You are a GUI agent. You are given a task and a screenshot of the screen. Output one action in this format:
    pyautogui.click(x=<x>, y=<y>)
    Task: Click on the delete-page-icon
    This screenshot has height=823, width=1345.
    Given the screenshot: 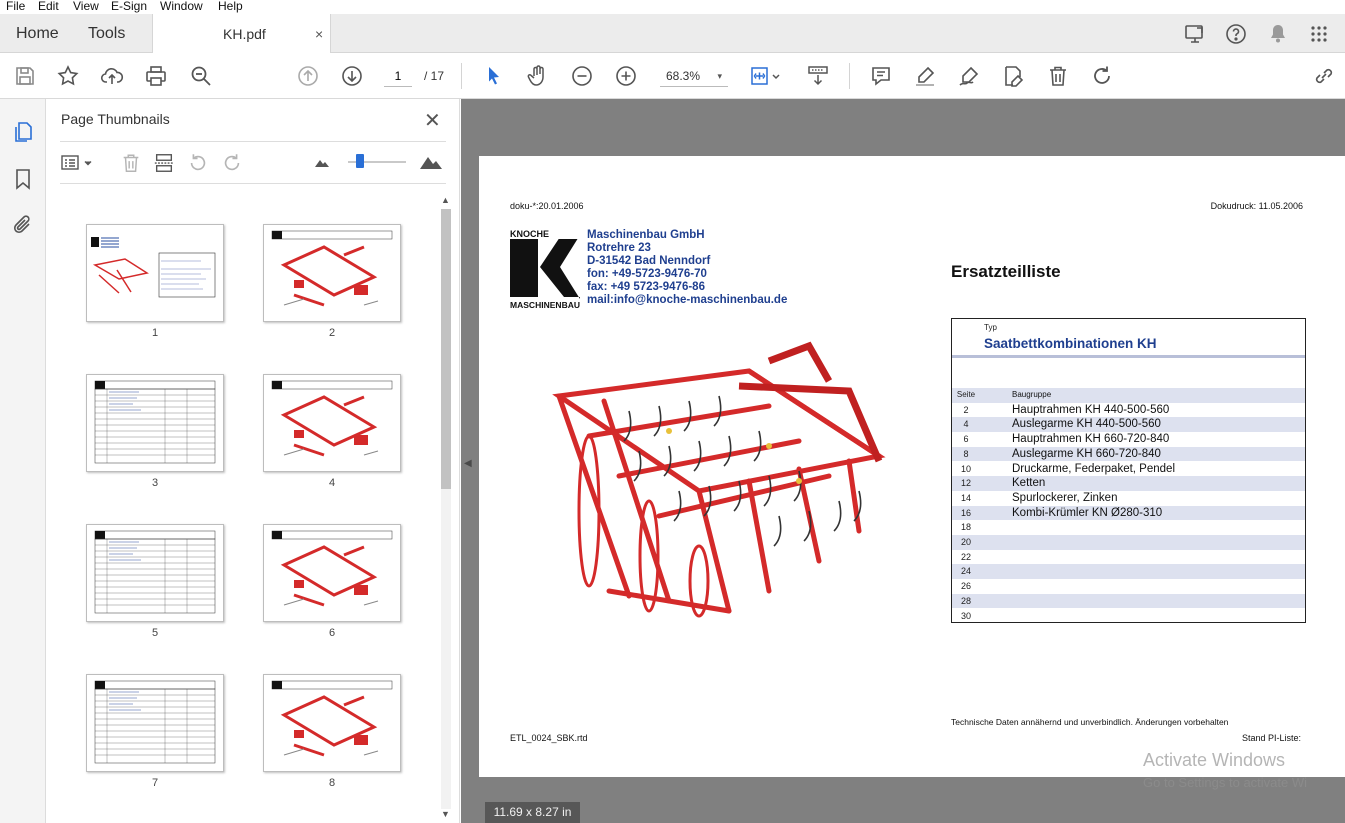 What is the action you would take?
    pyautogui.click(x=131, y=163)
    